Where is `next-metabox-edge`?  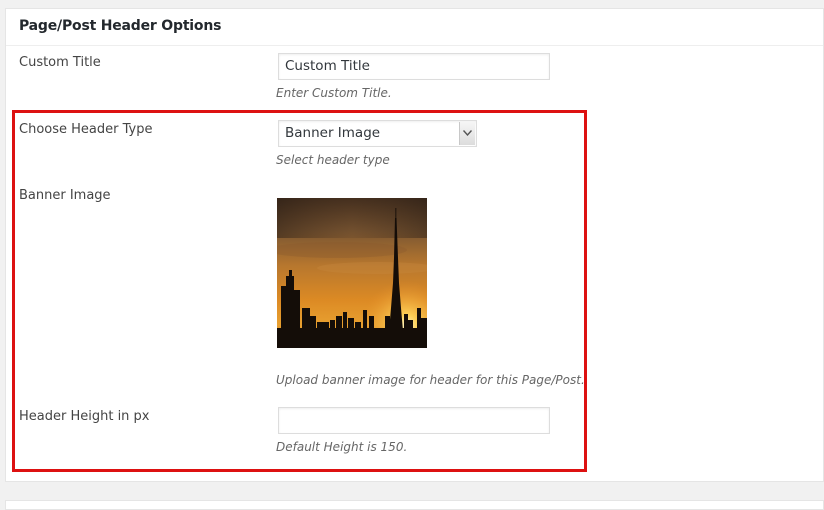 next-metabox-edge is located at coordinates (414, 505).